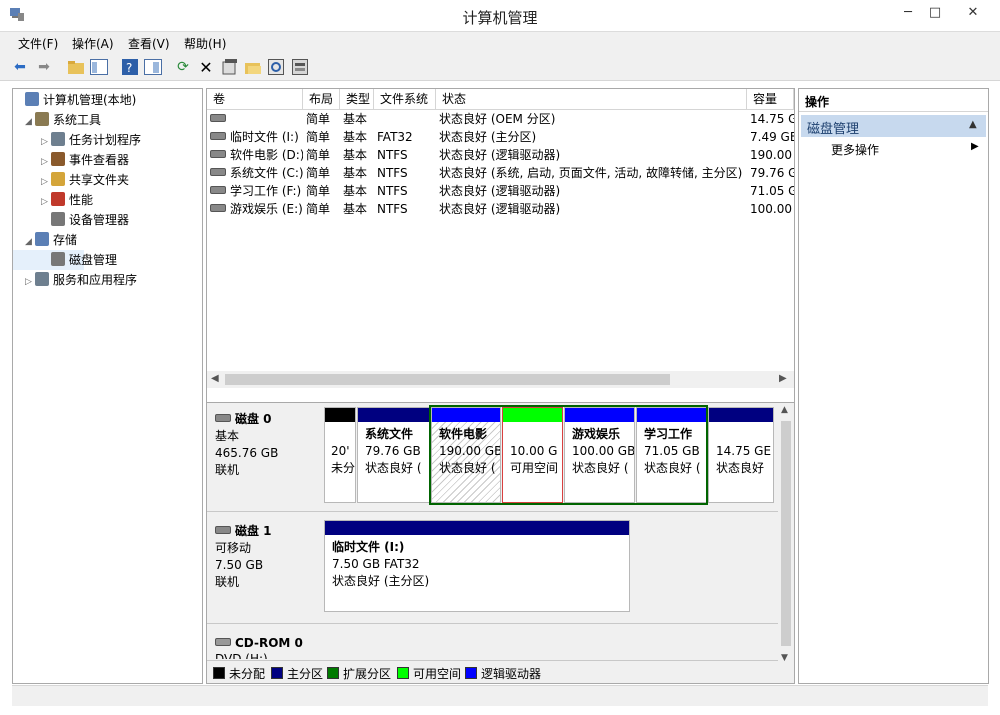 Image resolution: width=1000 pixels, height=715 pixels. Describe the element at coordinates (183, 67) in the screenshot. I see `refresh-icon: ⟳` at that location.